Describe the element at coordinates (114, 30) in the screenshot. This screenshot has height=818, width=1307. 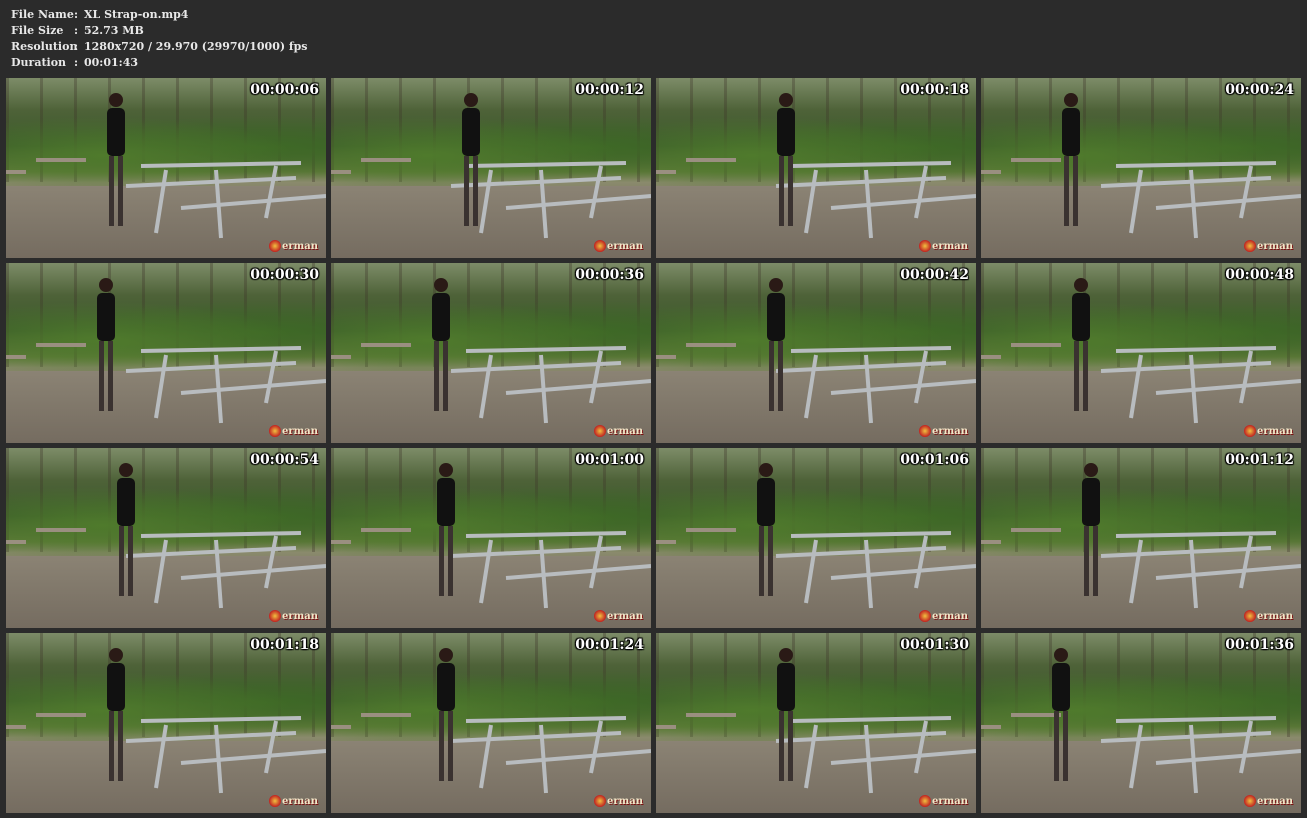
I see `info-value: 52.73 MB` at that location.